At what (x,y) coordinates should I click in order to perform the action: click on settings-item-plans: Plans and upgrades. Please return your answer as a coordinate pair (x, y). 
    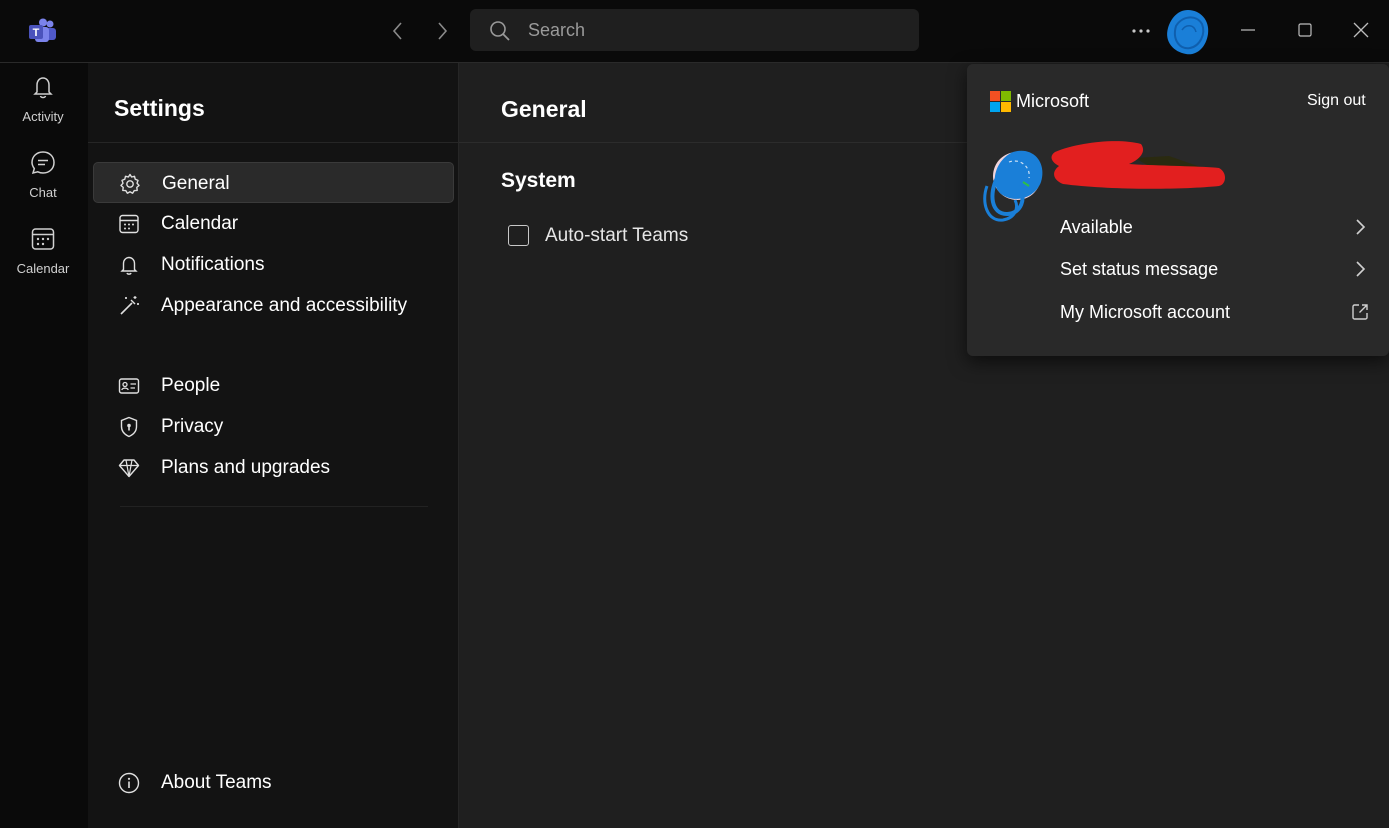
    Looking at the image, I should click on (273, 467).